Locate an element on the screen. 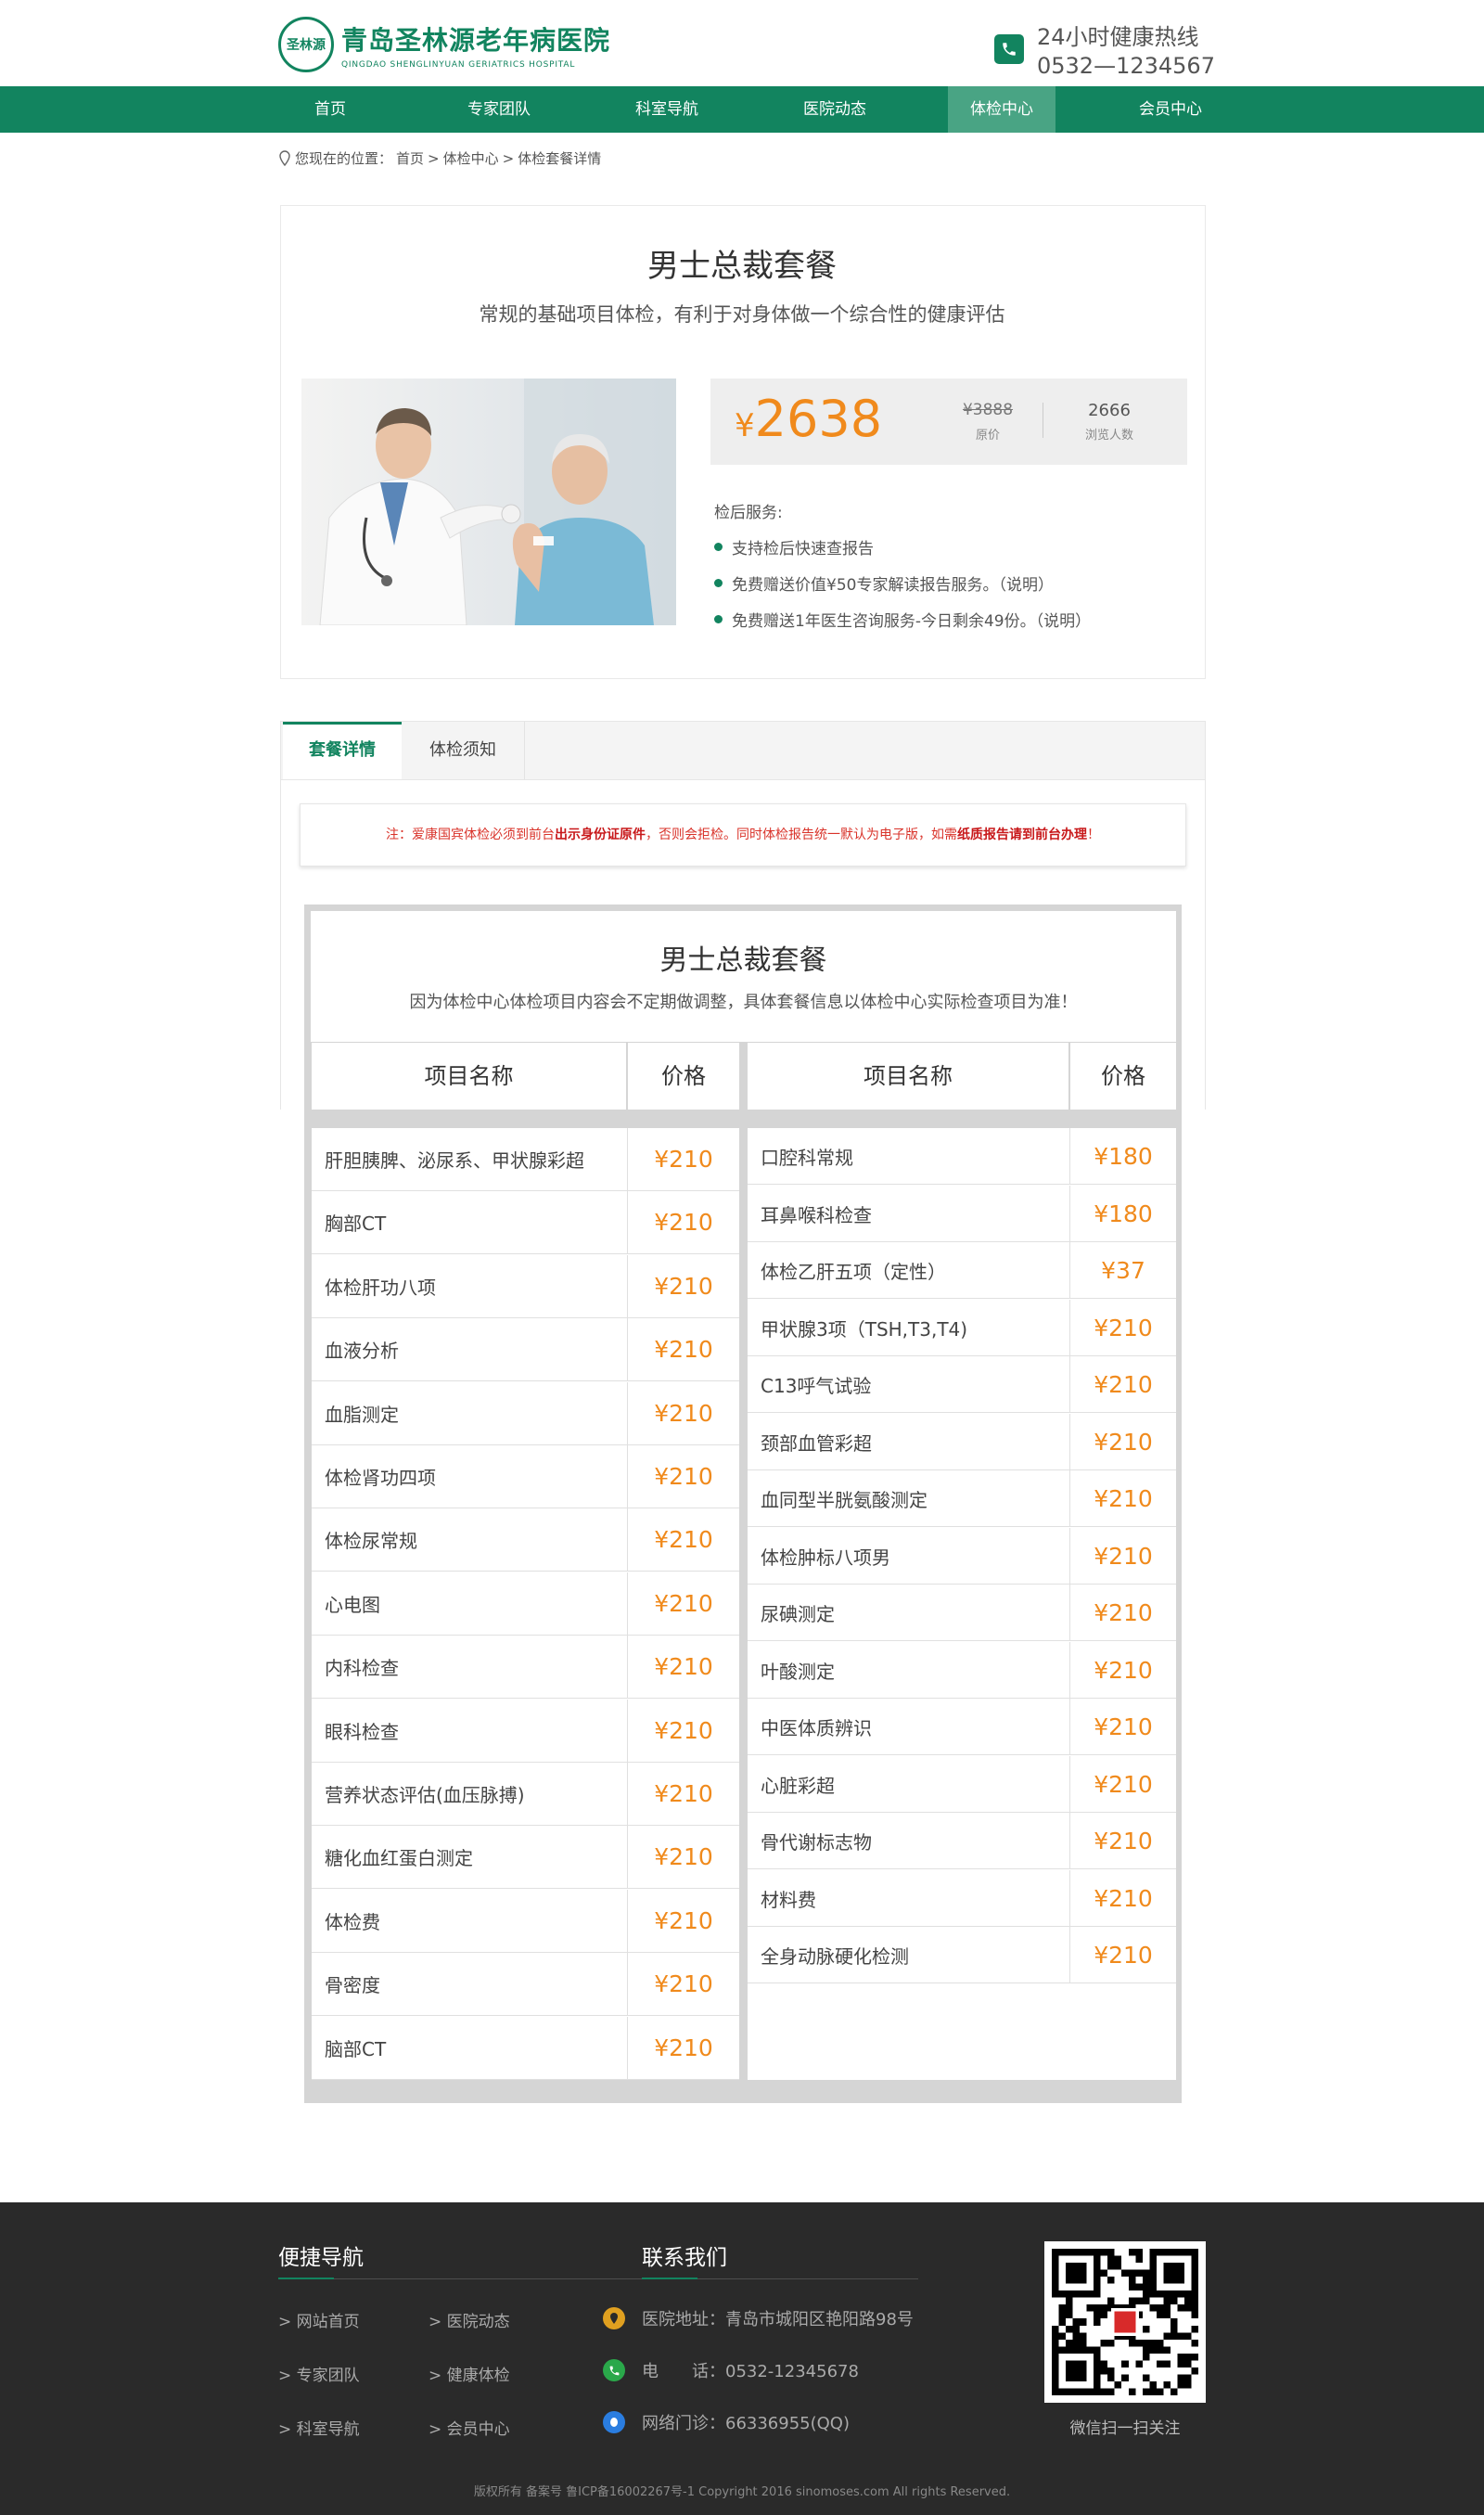  table-row: C13呼气试验 ¥210 is located at coordinates (962, 1384).